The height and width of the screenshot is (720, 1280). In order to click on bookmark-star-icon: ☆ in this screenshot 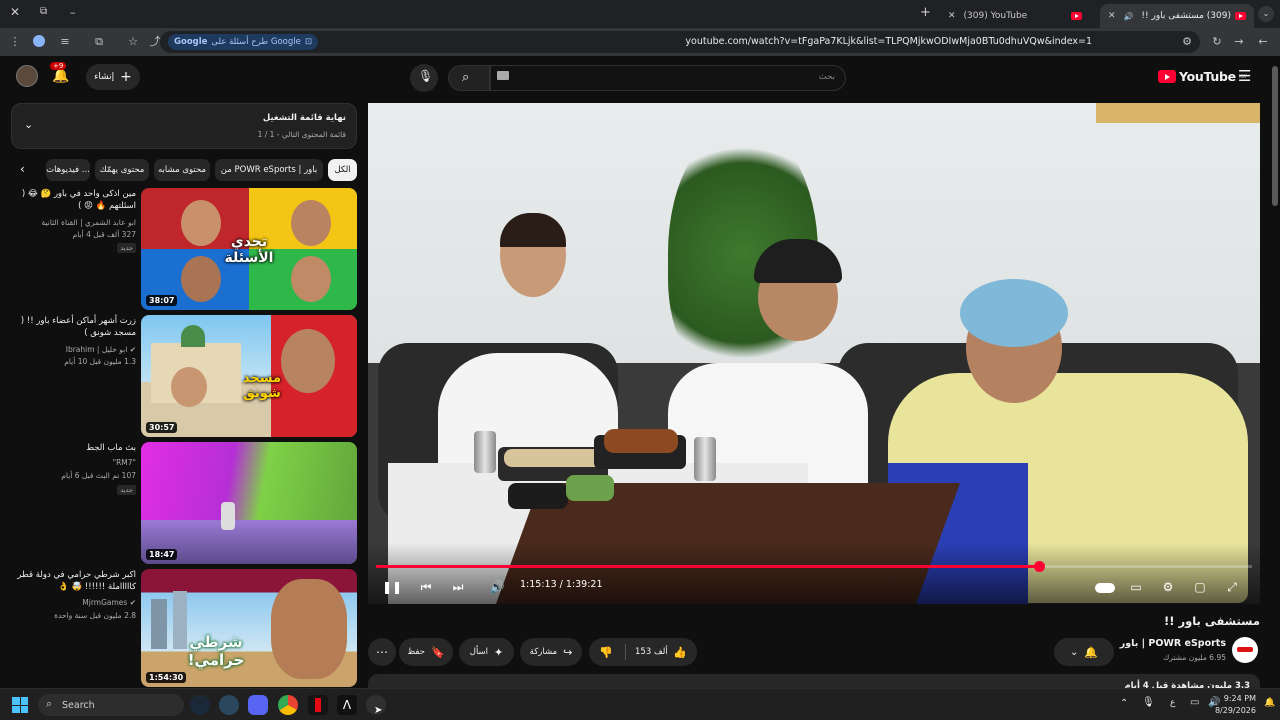, I will do `click(133, 42)`.